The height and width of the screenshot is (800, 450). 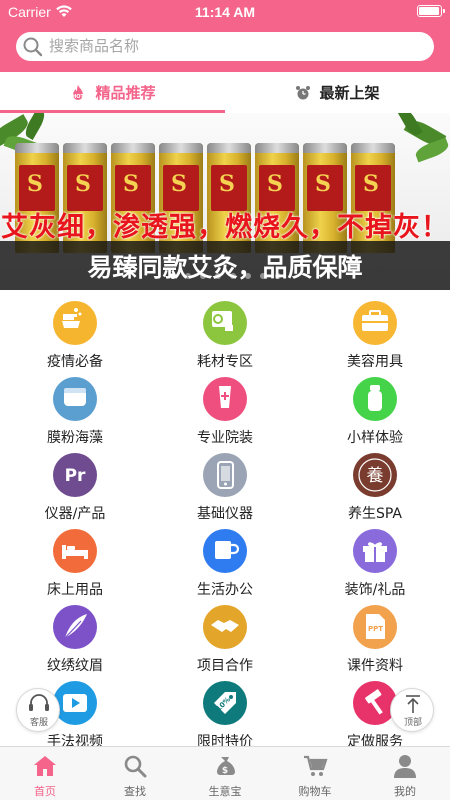 I want to click on category-item: 疫情必备, so click(x=75, y=339).